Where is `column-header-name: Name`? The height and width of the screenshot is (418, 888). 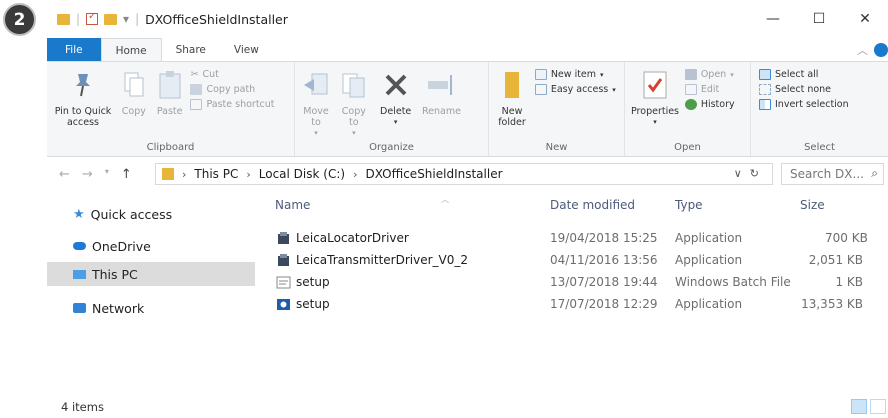 column-header-name: Name is located at coordinates (292, 208).